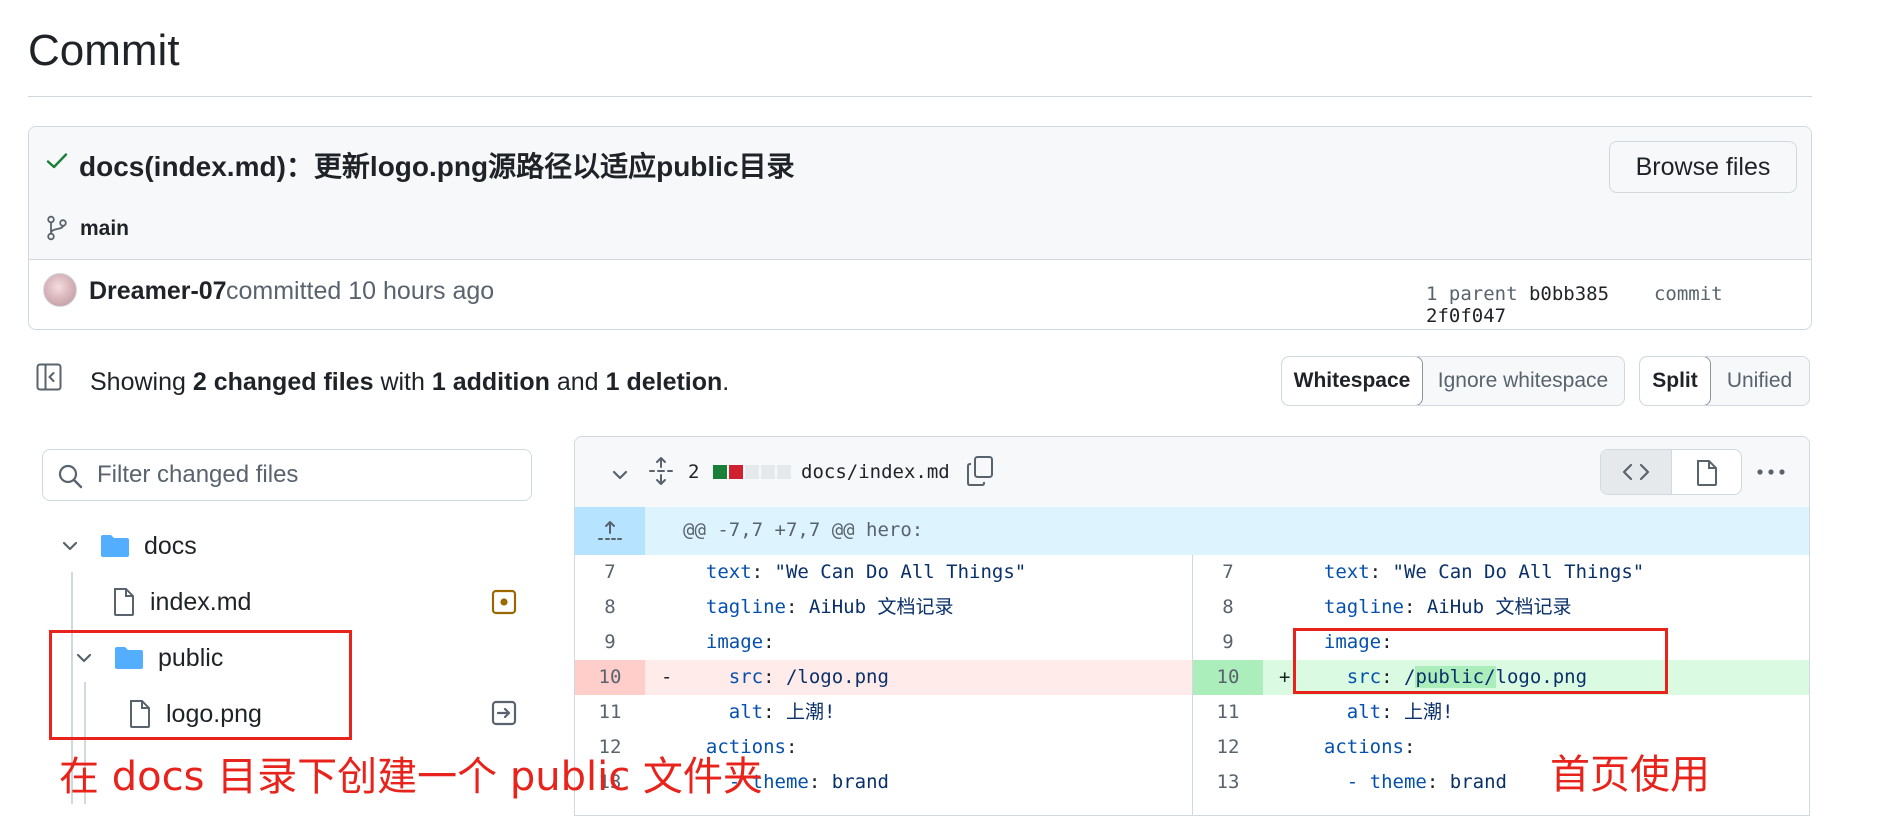 The height and width of the screenshot is (816, 1879). What do you see at coordinates (1192, 531) in the screenshot?
I see `hunk-header: @@ -7,7 +7,7 @@ hero:` at bounding box center [1192, 531].